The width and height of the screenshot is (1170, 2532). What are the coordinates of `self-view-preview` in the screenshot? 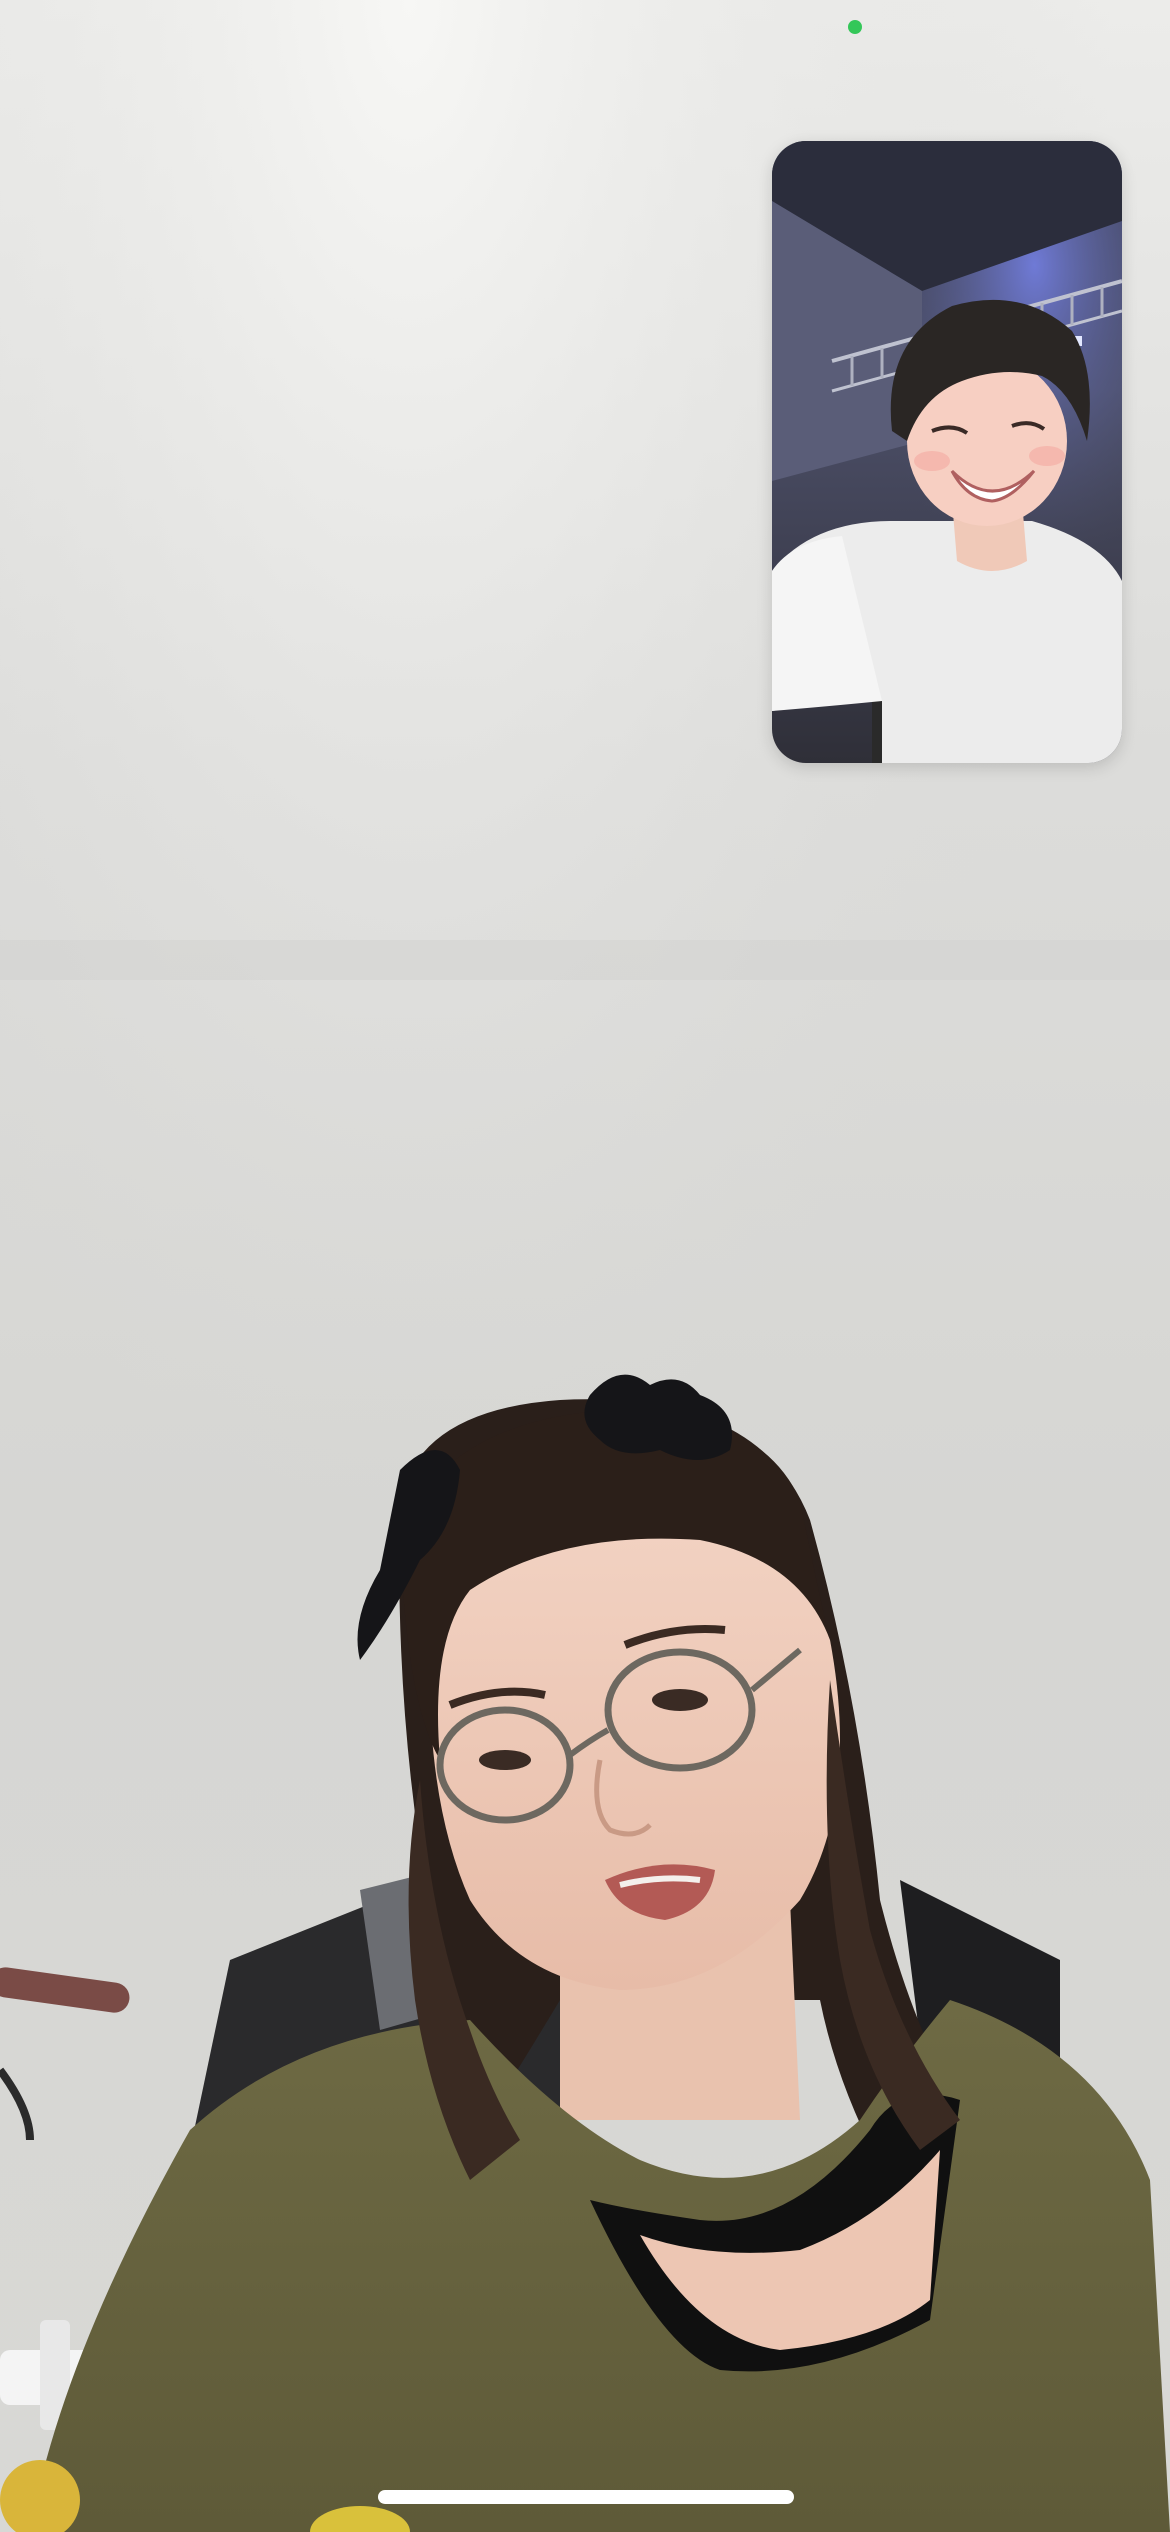 It's located at (947, 452).